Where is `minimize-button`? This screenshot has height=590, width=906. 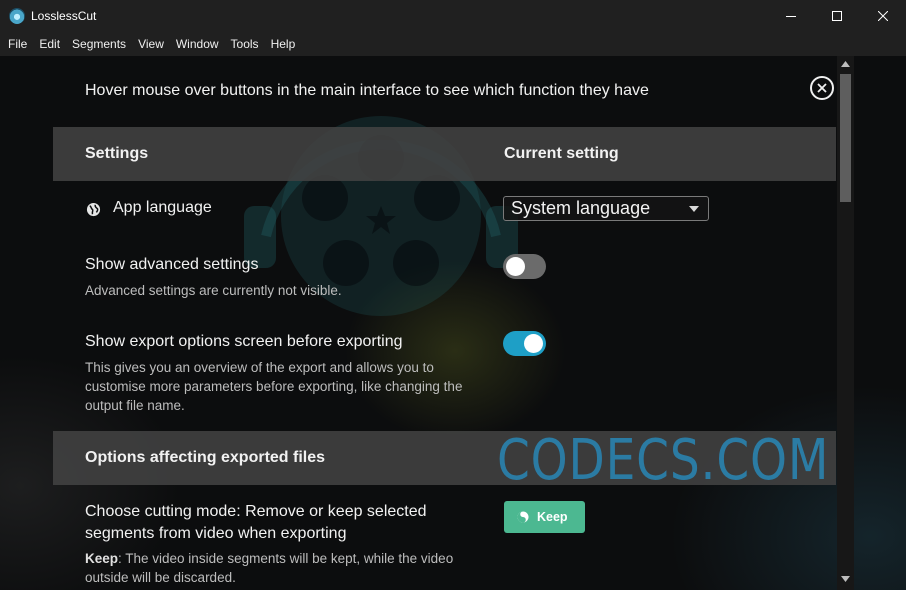
minimize-button is located at coordinates (791, 16).